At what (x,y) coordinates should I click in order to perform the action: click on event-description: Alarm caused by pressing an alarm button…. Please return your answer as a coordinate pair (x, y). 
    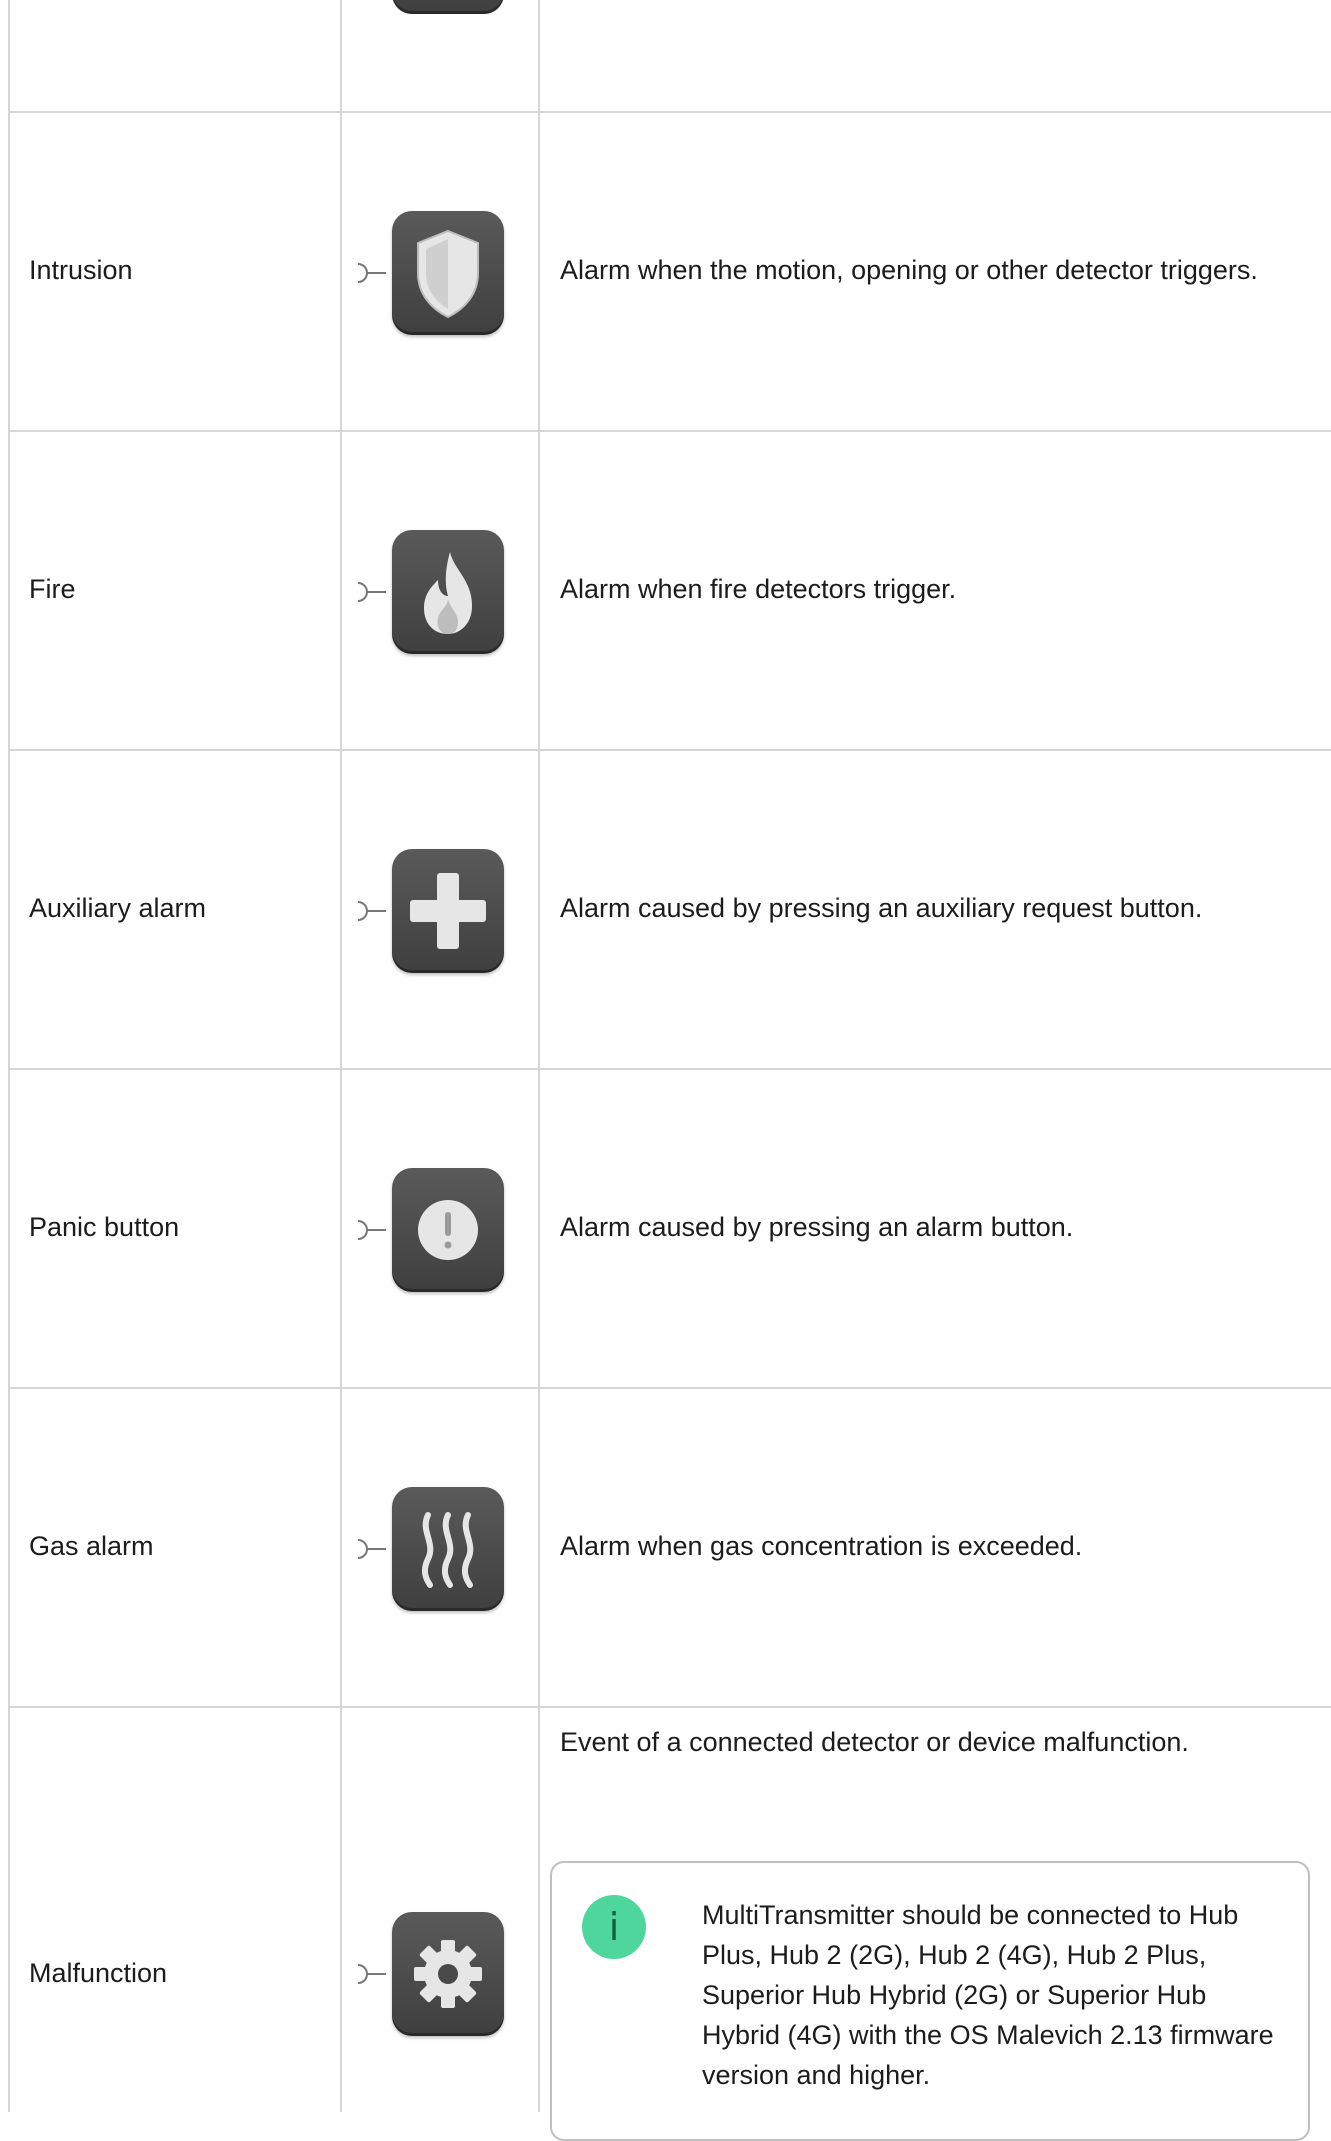
    Looking at the image, I should click on (817, 1227).